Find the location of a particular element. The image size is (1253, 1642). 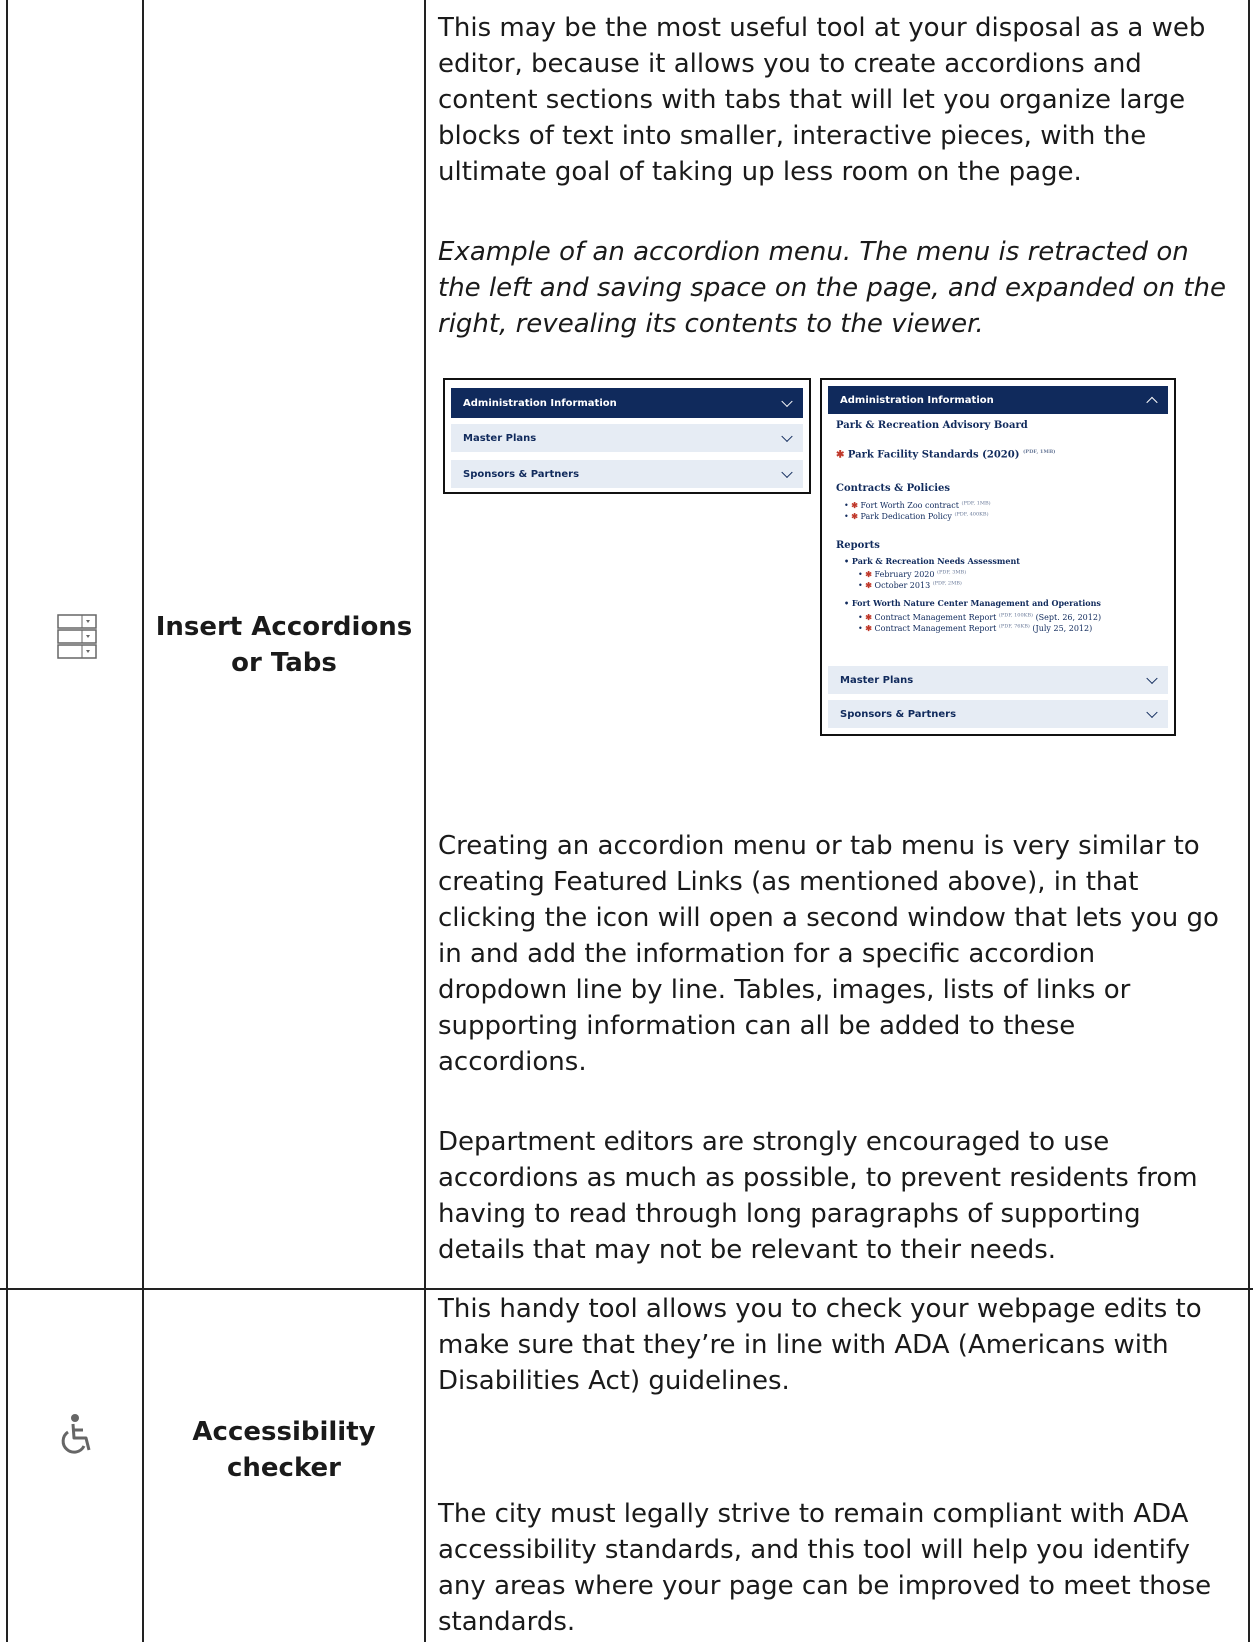

accordion-icon is located at coordinates (77, 637).